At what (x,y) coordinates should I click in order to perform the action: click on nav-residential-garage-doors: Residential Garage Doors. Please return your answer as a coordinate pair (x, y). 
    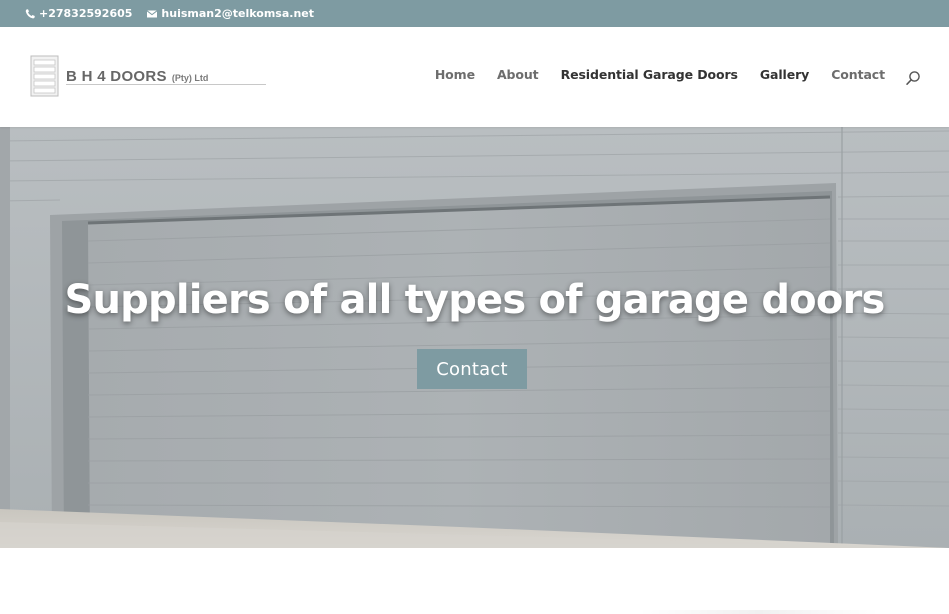
    Looking at the image, I should click on (649, 74).